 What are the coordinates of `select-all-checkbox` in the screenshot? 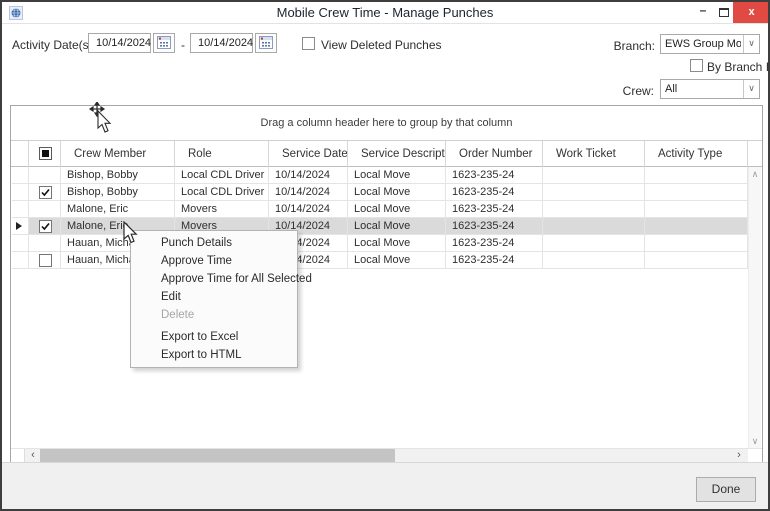 It's located at (45, 153).